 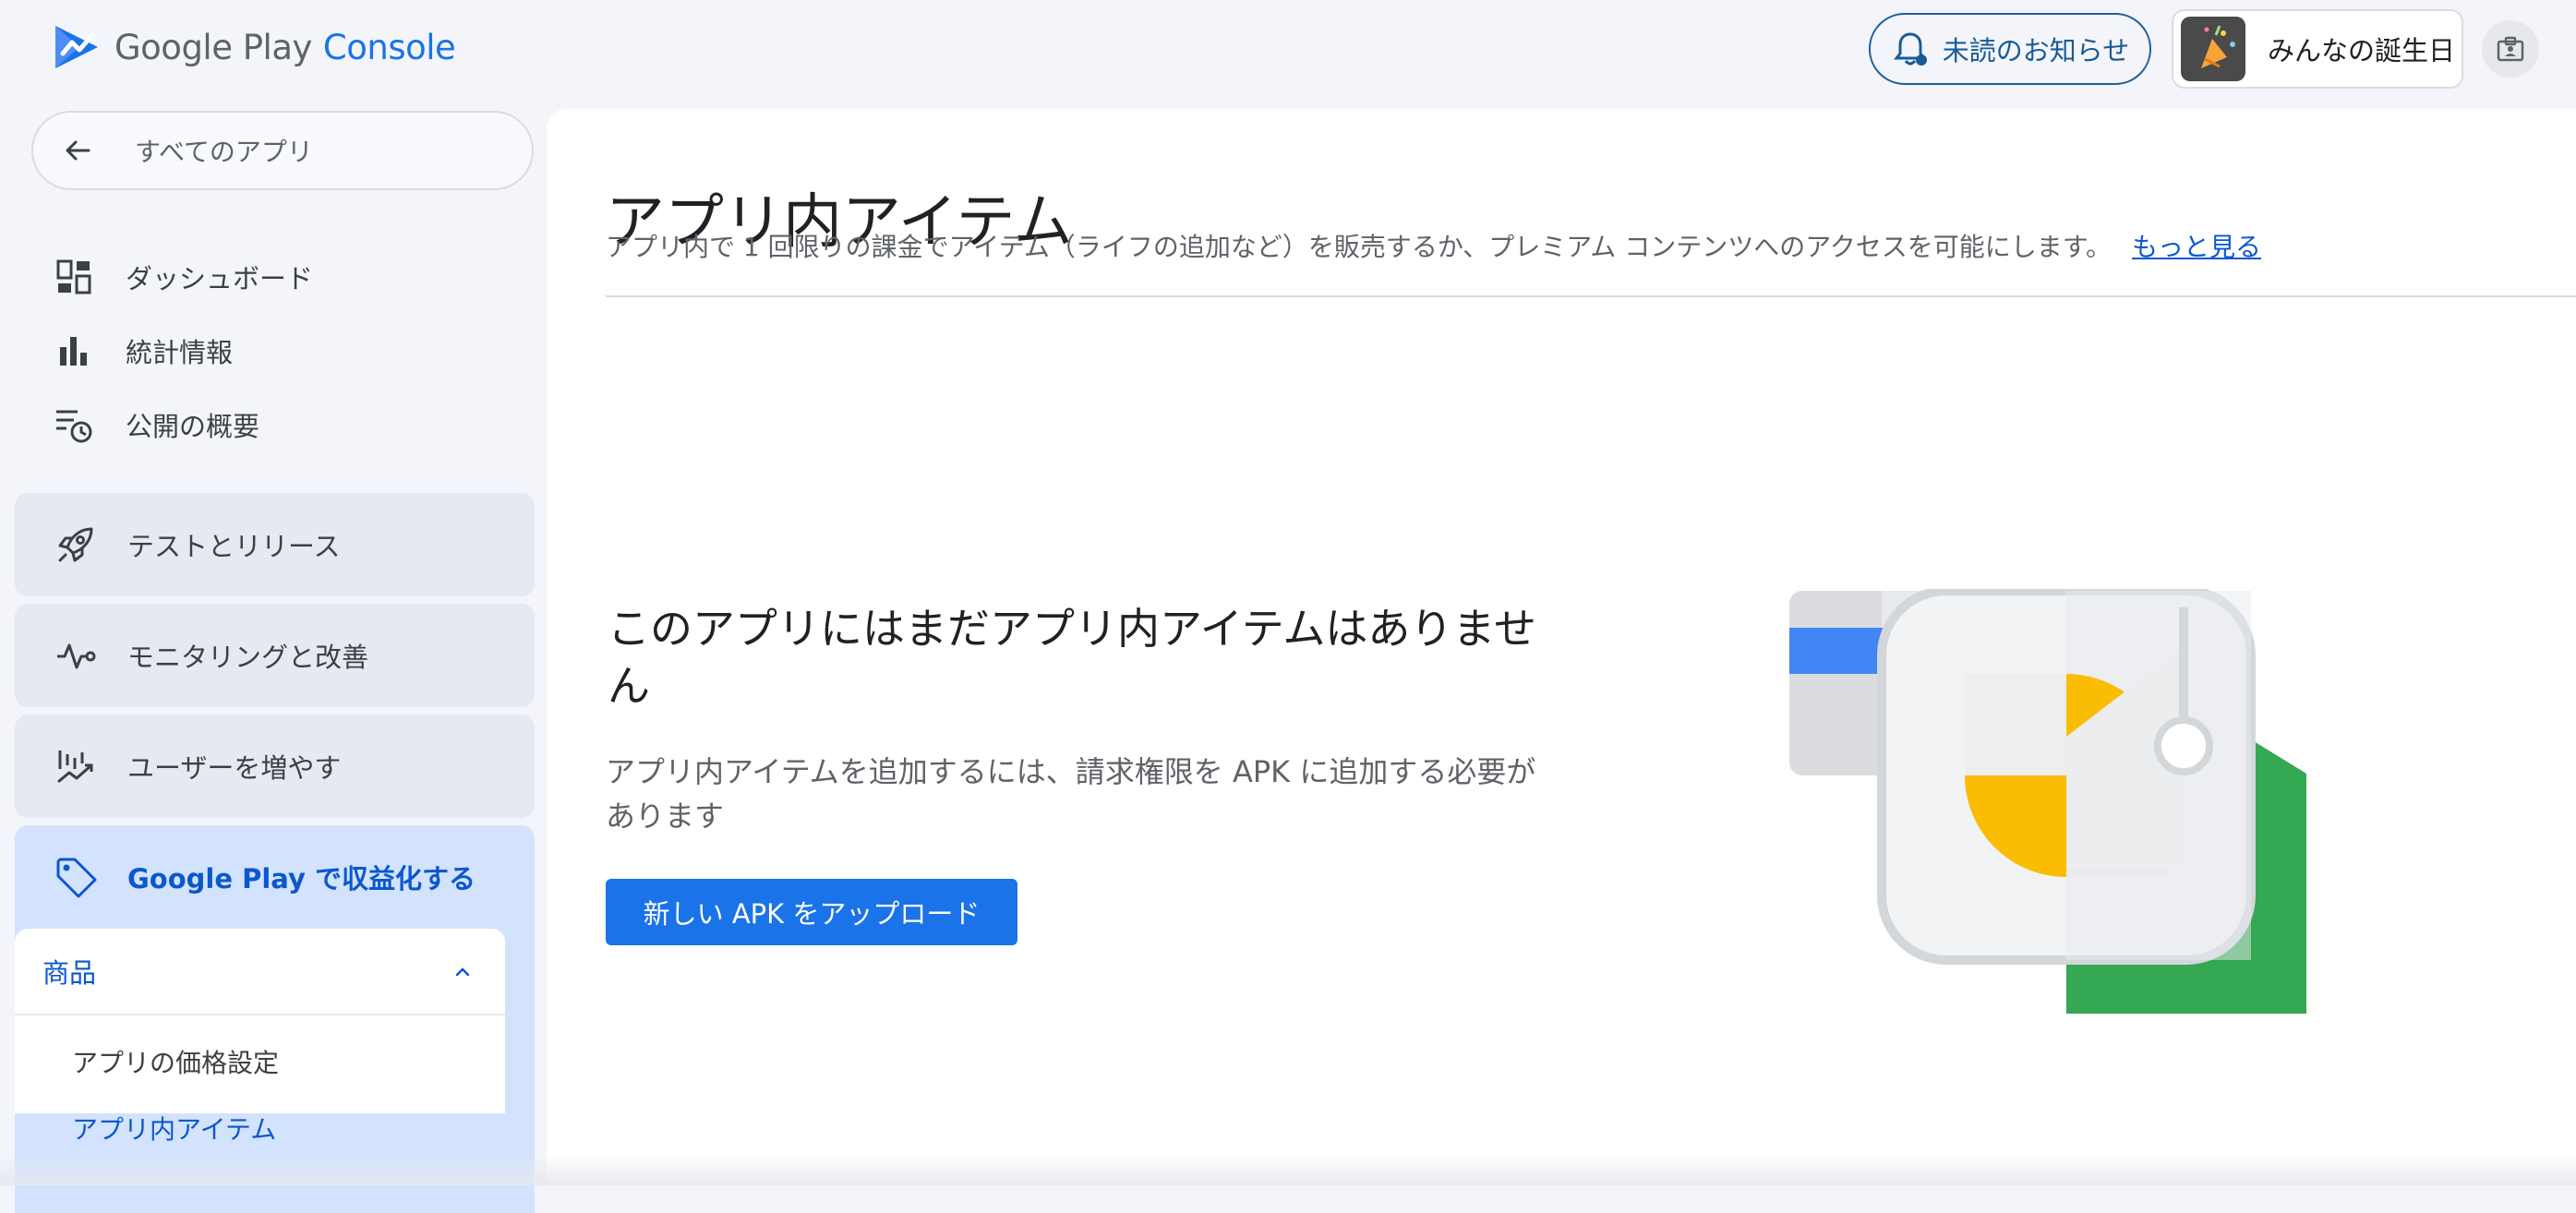 I want to click on dashboard-icon, so click(x=74, y=277).